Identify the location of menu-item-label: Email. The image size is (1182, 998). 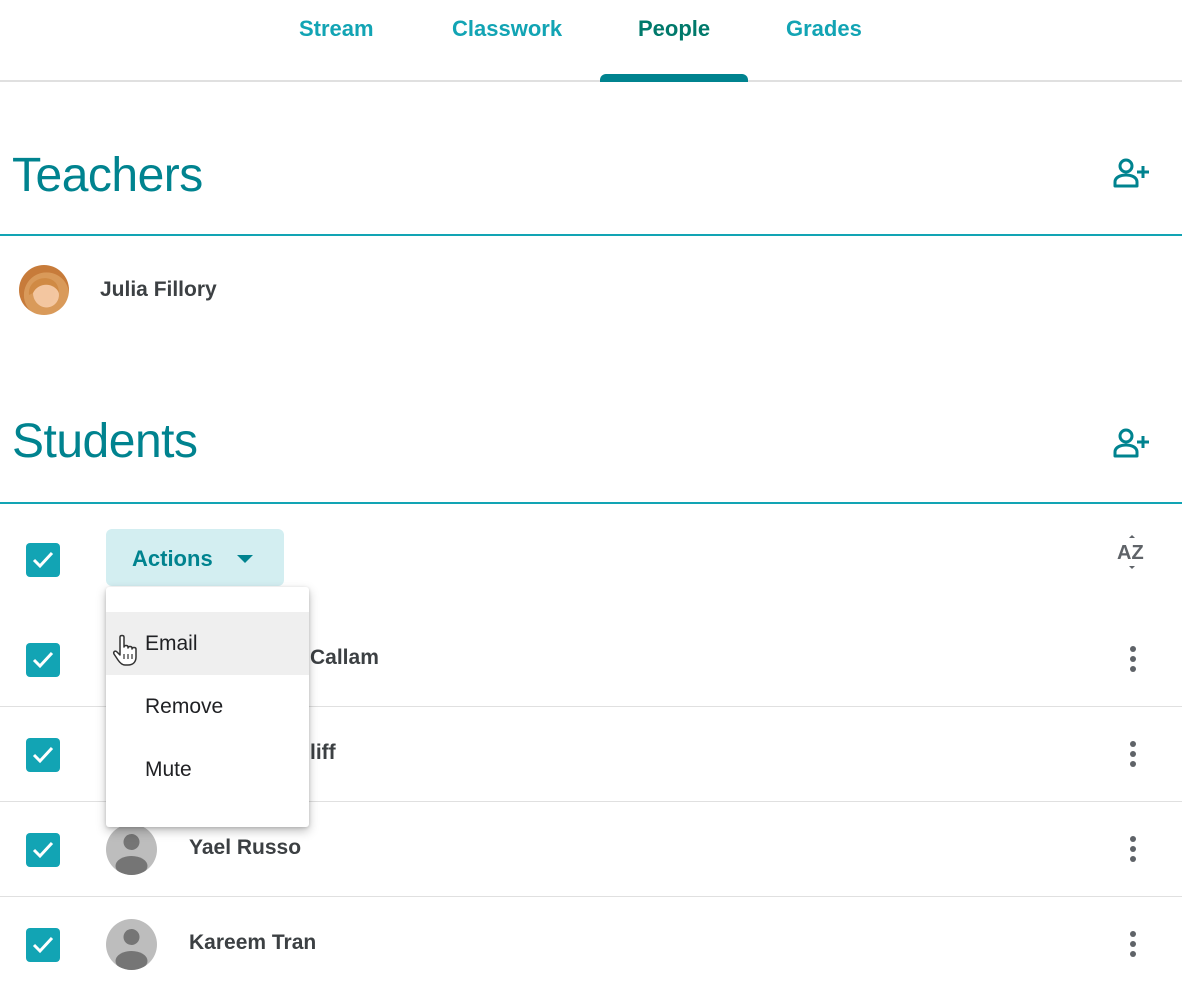
(171, 643).